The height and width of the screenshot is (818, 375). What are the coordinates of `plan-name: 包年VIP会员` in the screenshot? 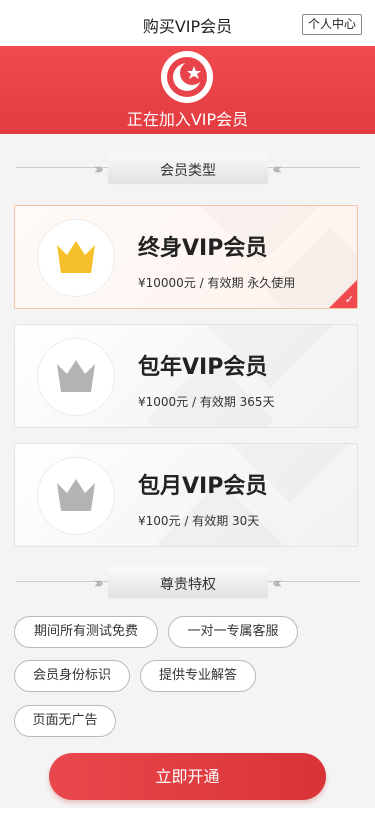 It's located at (203, 367).